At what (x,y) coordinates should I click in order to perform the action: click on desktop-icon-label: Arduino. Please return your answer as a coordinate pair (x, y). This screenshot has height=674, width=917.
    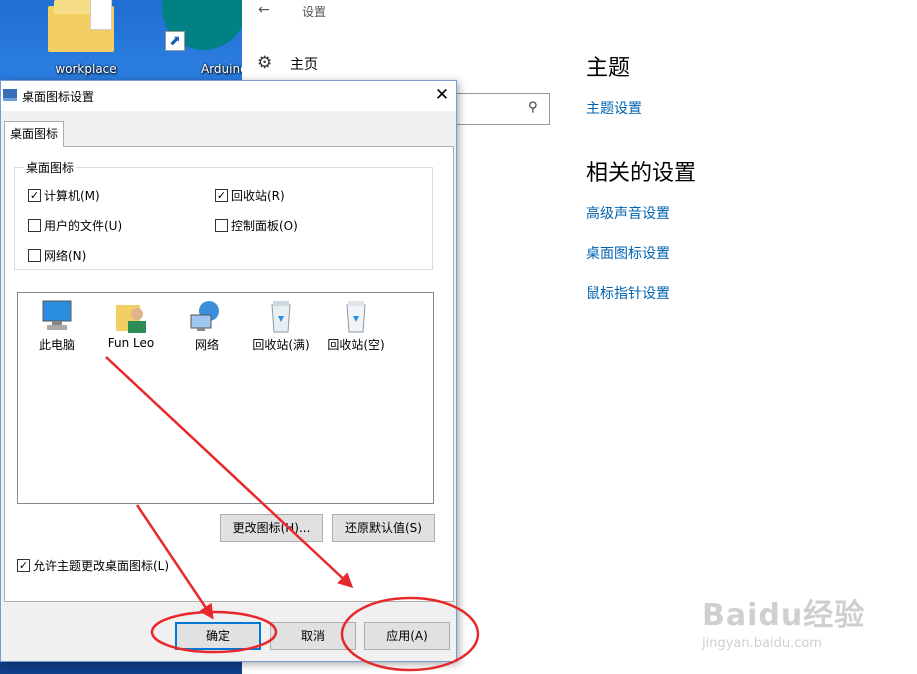
    Looking at the image, I should click on (224, 69).